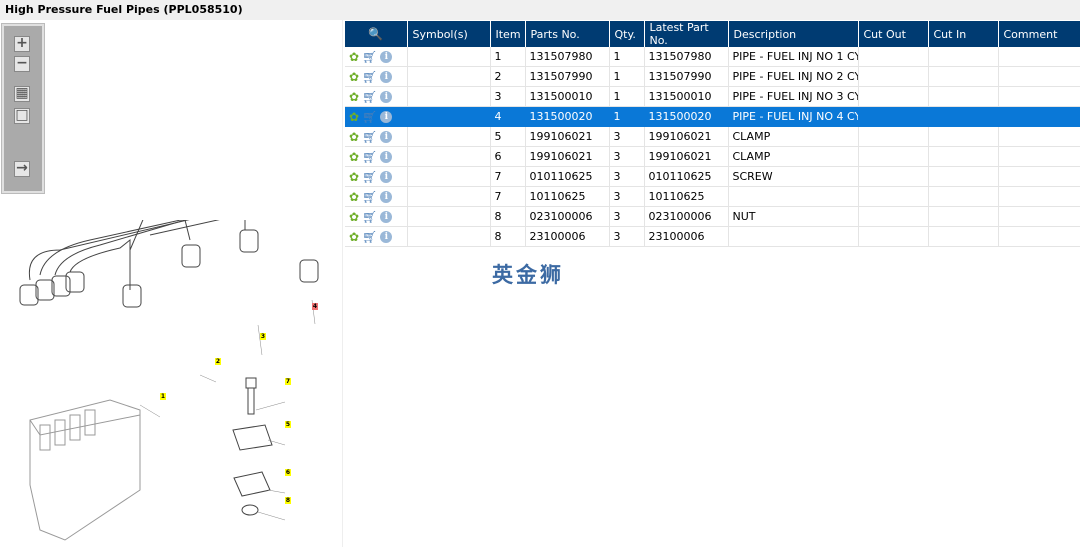 The height and width of the screenshot is (547, 1080). What do you see at coordinates (22, 44) in the screenshot?
I see `zoom-in-button: +` at bounding box center [22, 44].